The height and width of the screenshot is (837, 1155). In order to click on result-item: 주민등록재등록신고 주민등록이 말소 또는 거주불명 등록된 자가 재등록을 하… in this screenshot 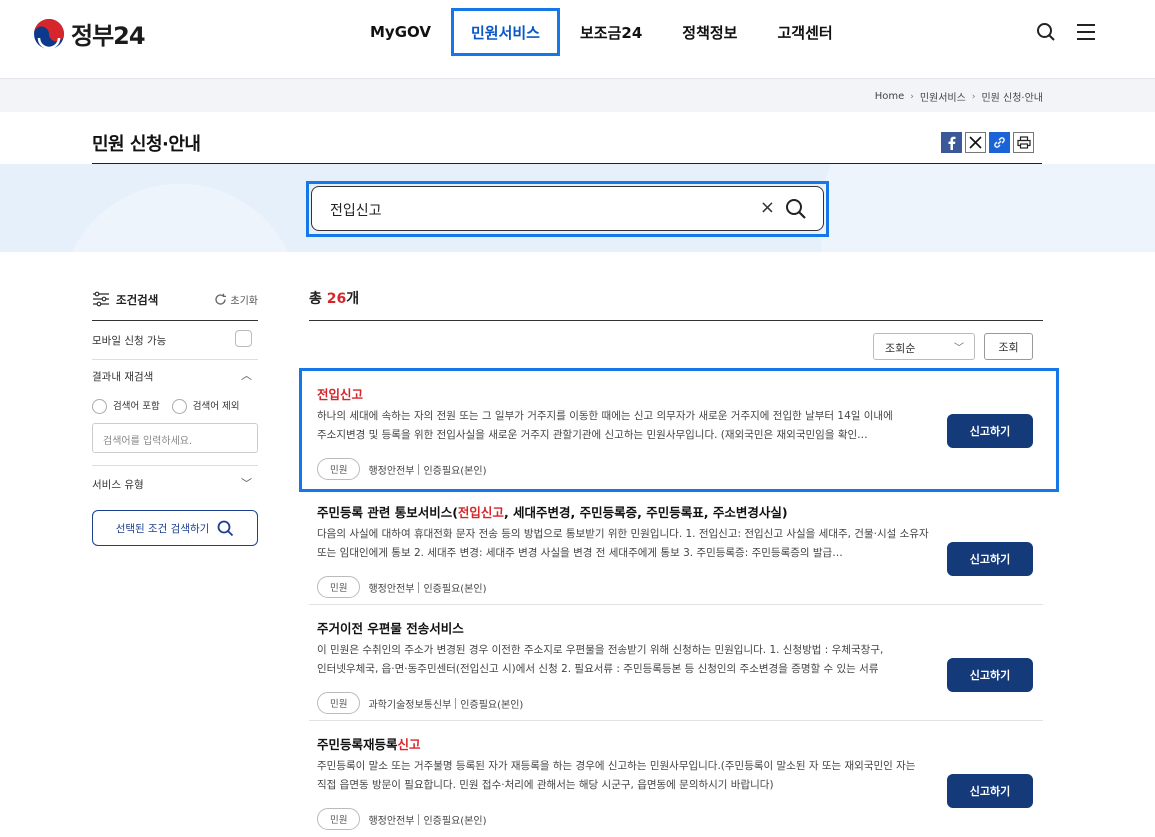, I will do `click(676, 783)`.